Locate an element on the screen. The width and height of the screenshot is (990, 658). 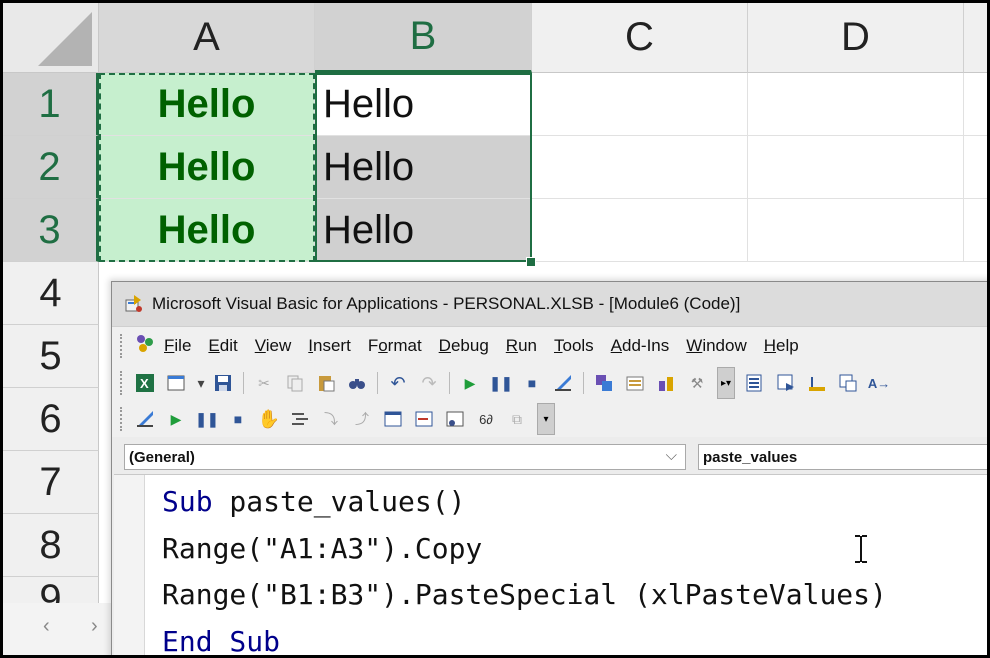
edit-toolbar-overflow-icon: ▾ is located at coordinates (546, 419).